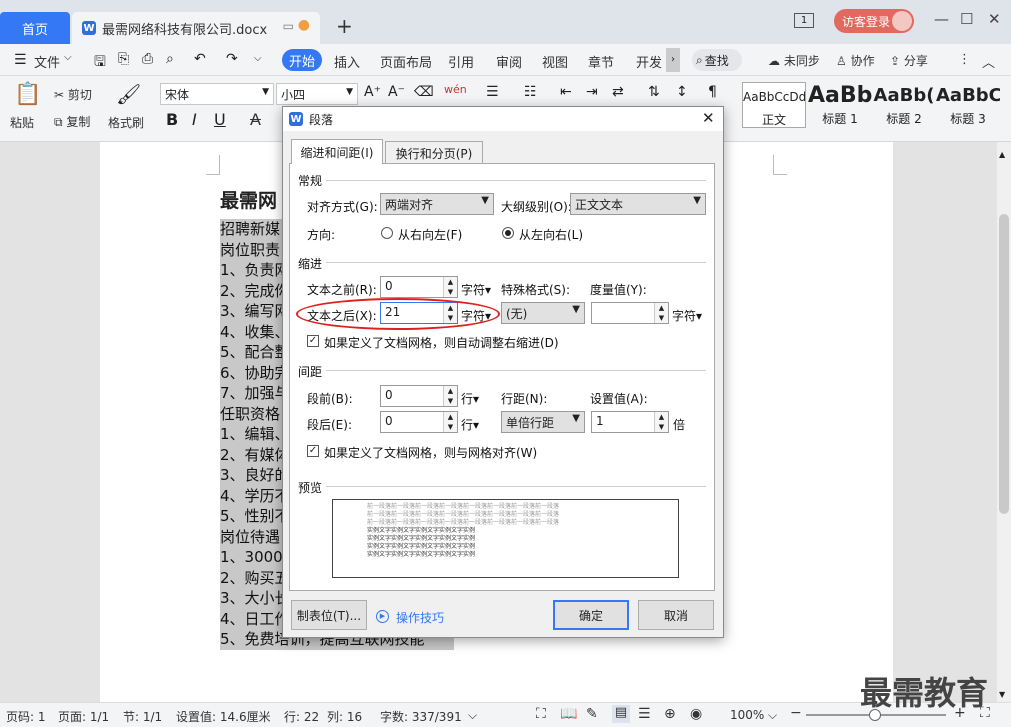  Describe the element at coordinates (196, 28) in the screenshot. I see `tab-document: W 最需网络科技有限公司.docx ▭ ●` at that location.